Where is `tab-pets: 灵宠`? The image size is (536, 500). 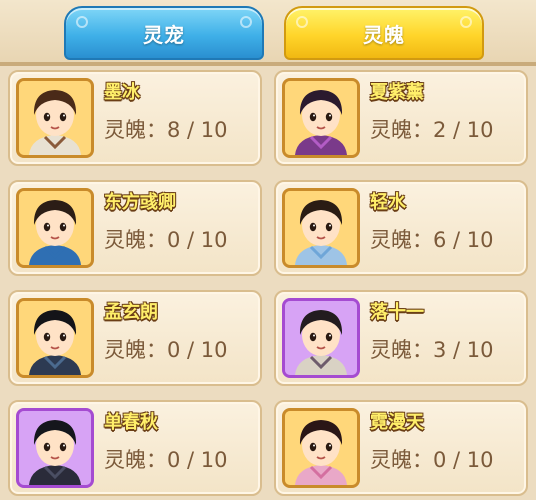
tab-pets: 灵宠 is located at coordinates (164, 33).